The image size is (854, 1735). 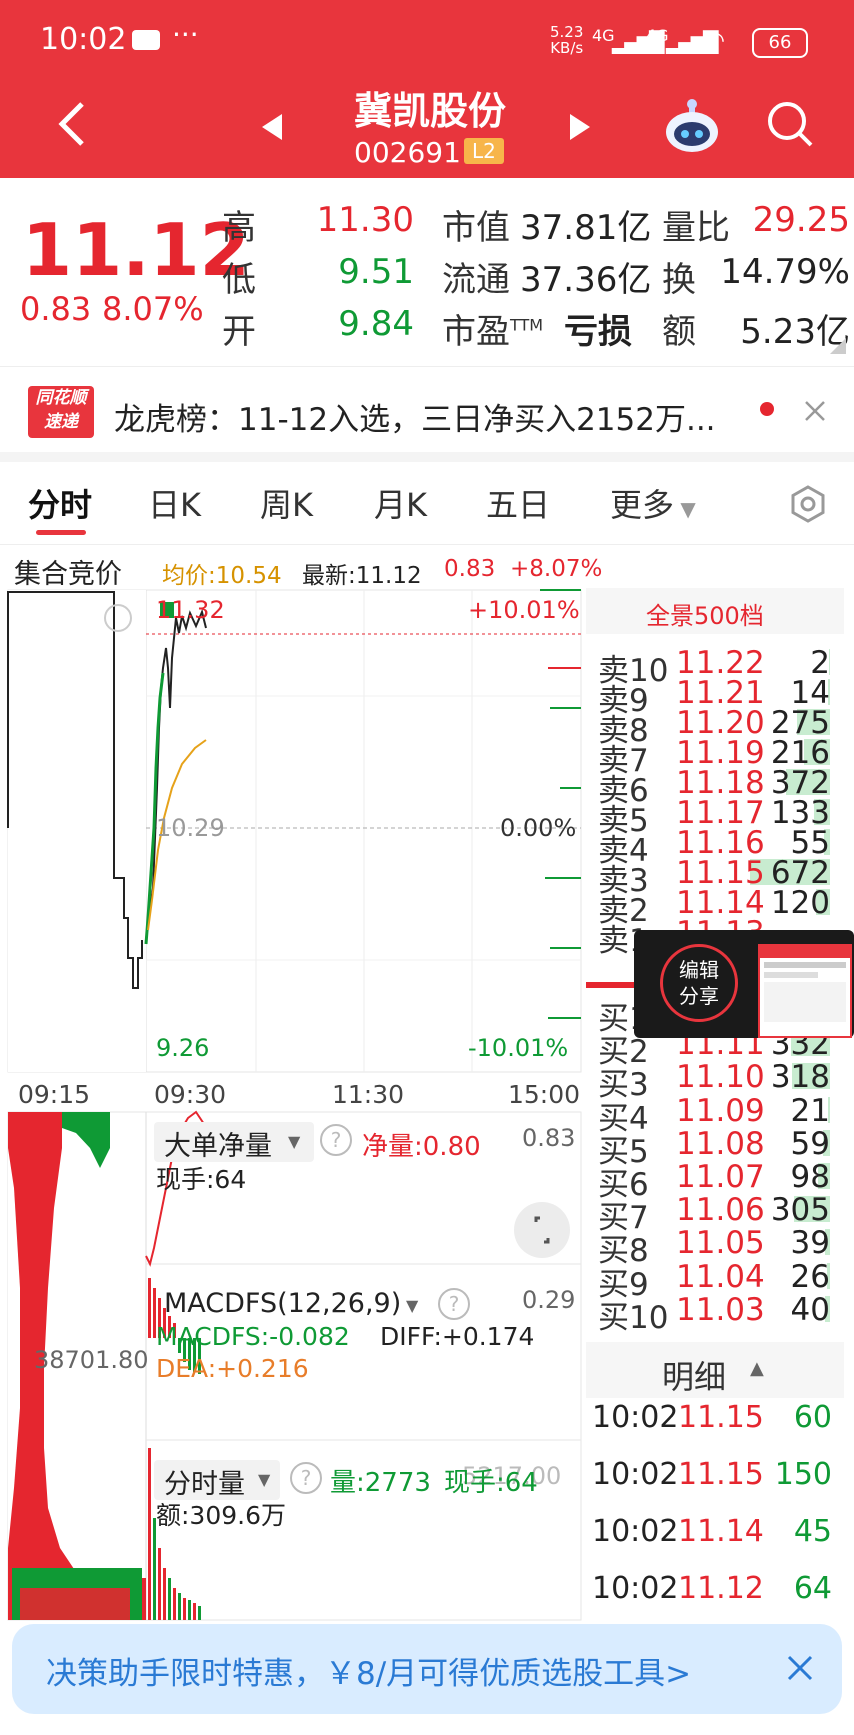 What do you see at coordinates (720, 1143) in the screenshot?
I see `order-price: 11.08` at bounding box center [720, 1143].